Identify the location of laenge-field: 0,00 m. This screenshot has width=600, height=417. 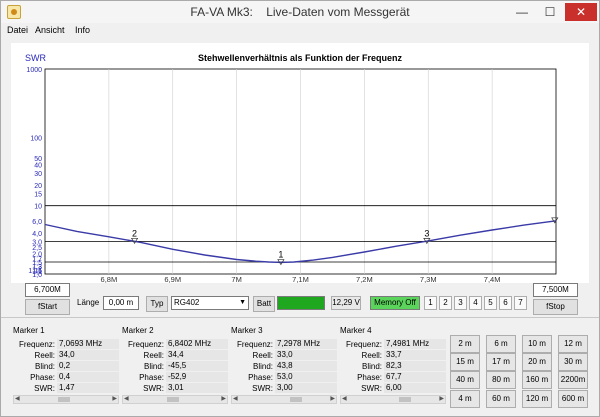
(121, 303).